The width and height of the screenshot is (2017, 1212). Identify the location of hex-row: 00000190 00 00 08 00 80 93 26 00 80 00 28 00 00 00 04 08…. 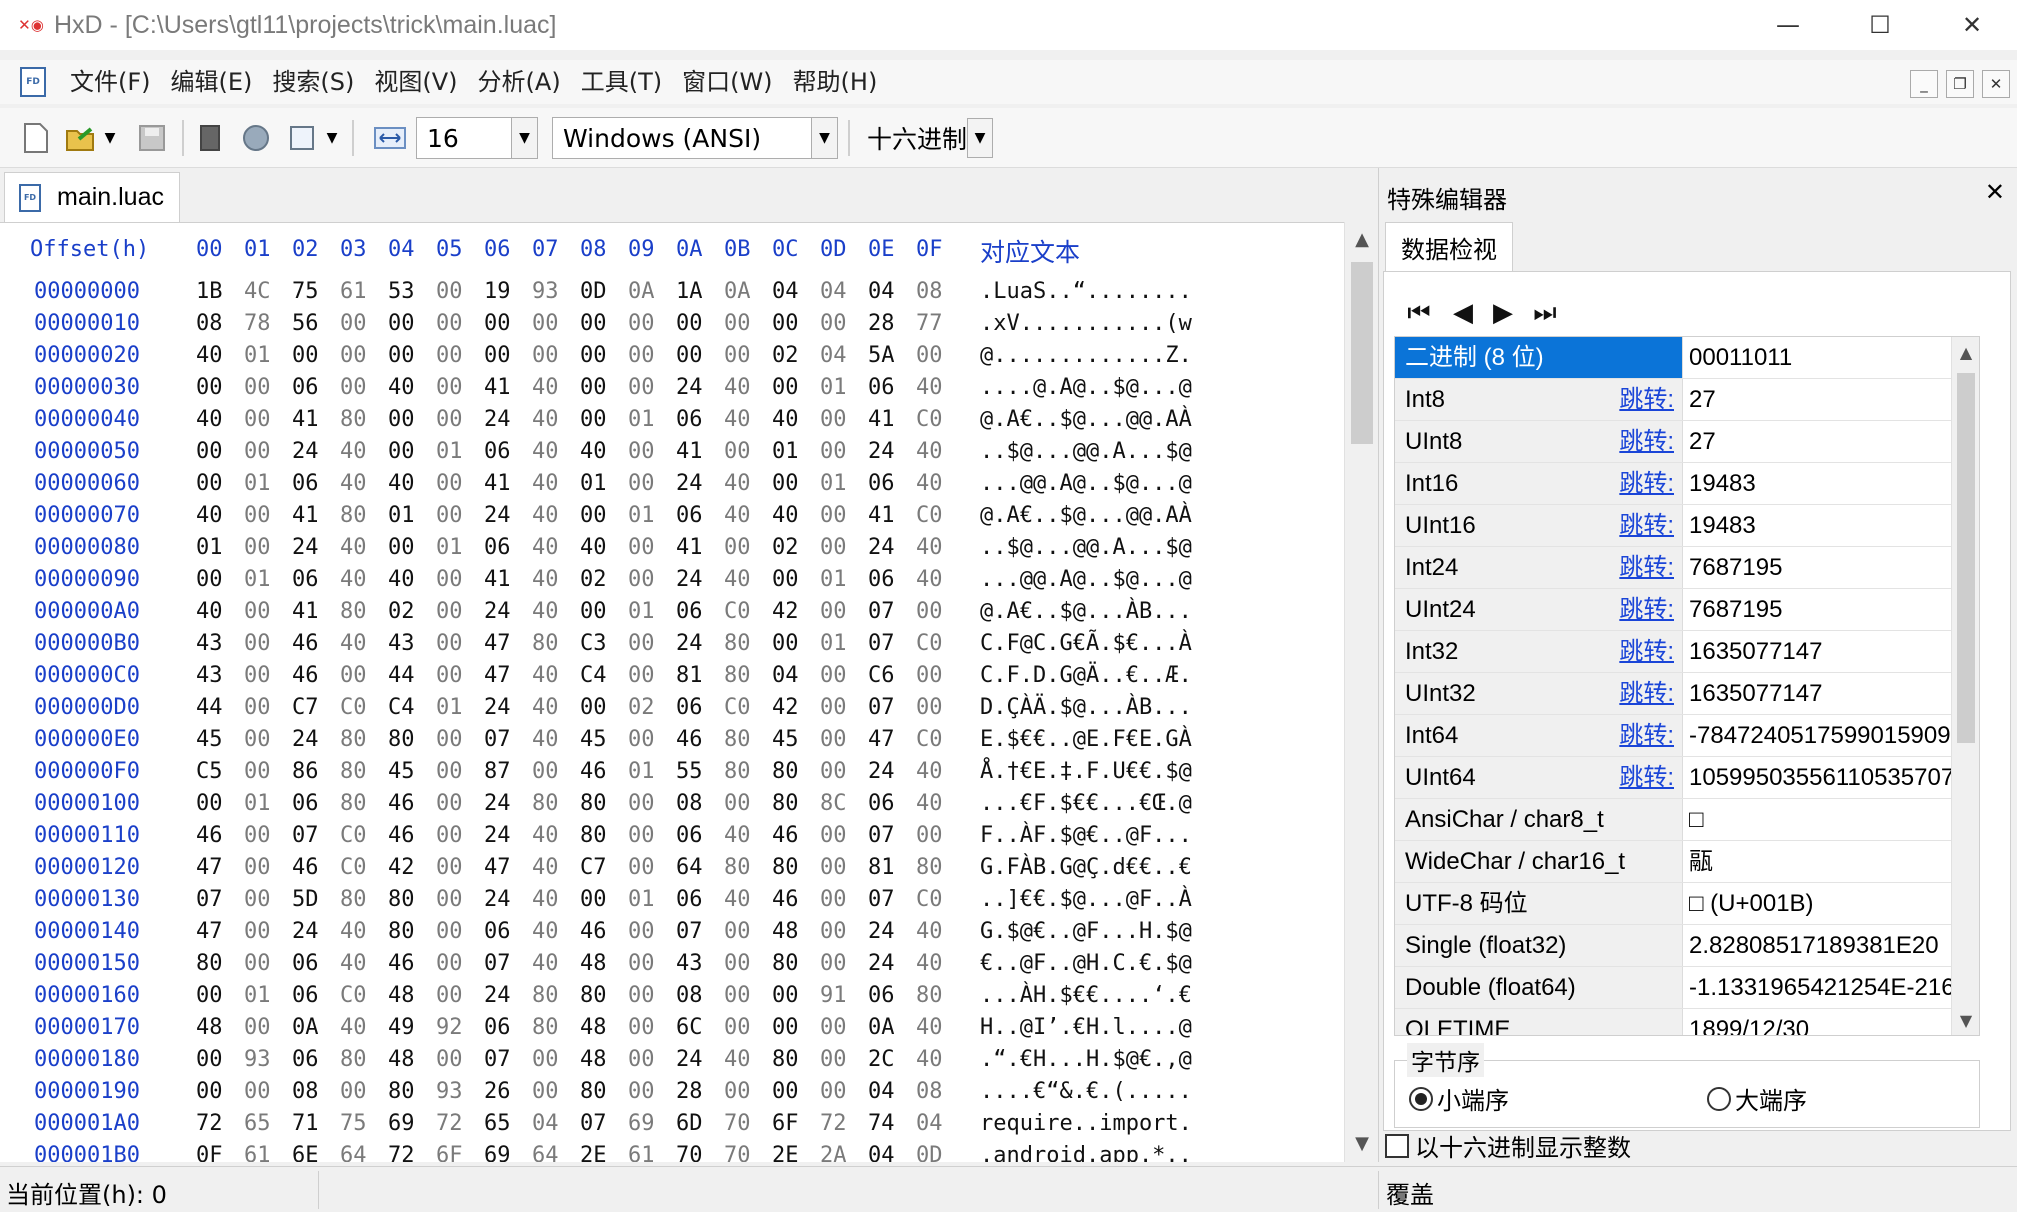
(672, 1095).